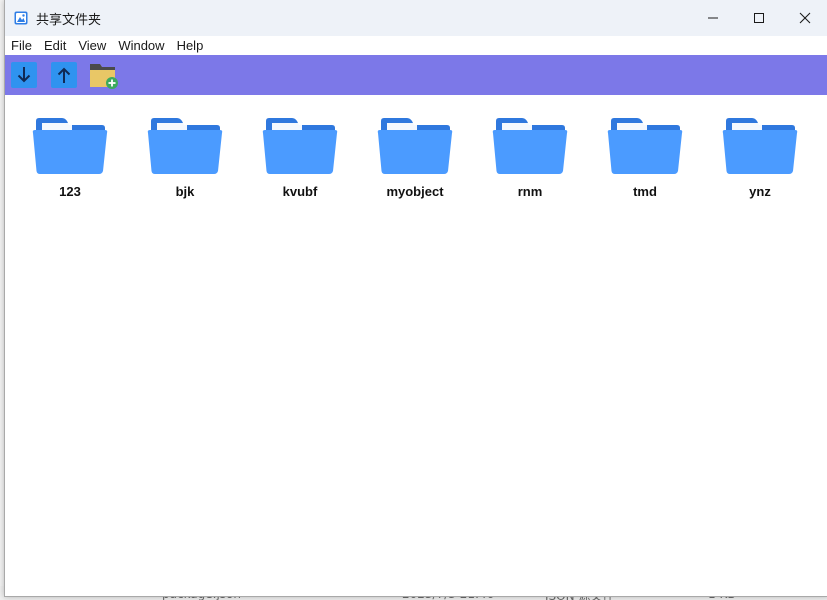  I want to click on folder-item-bjk: bjk, so click(185, 158).